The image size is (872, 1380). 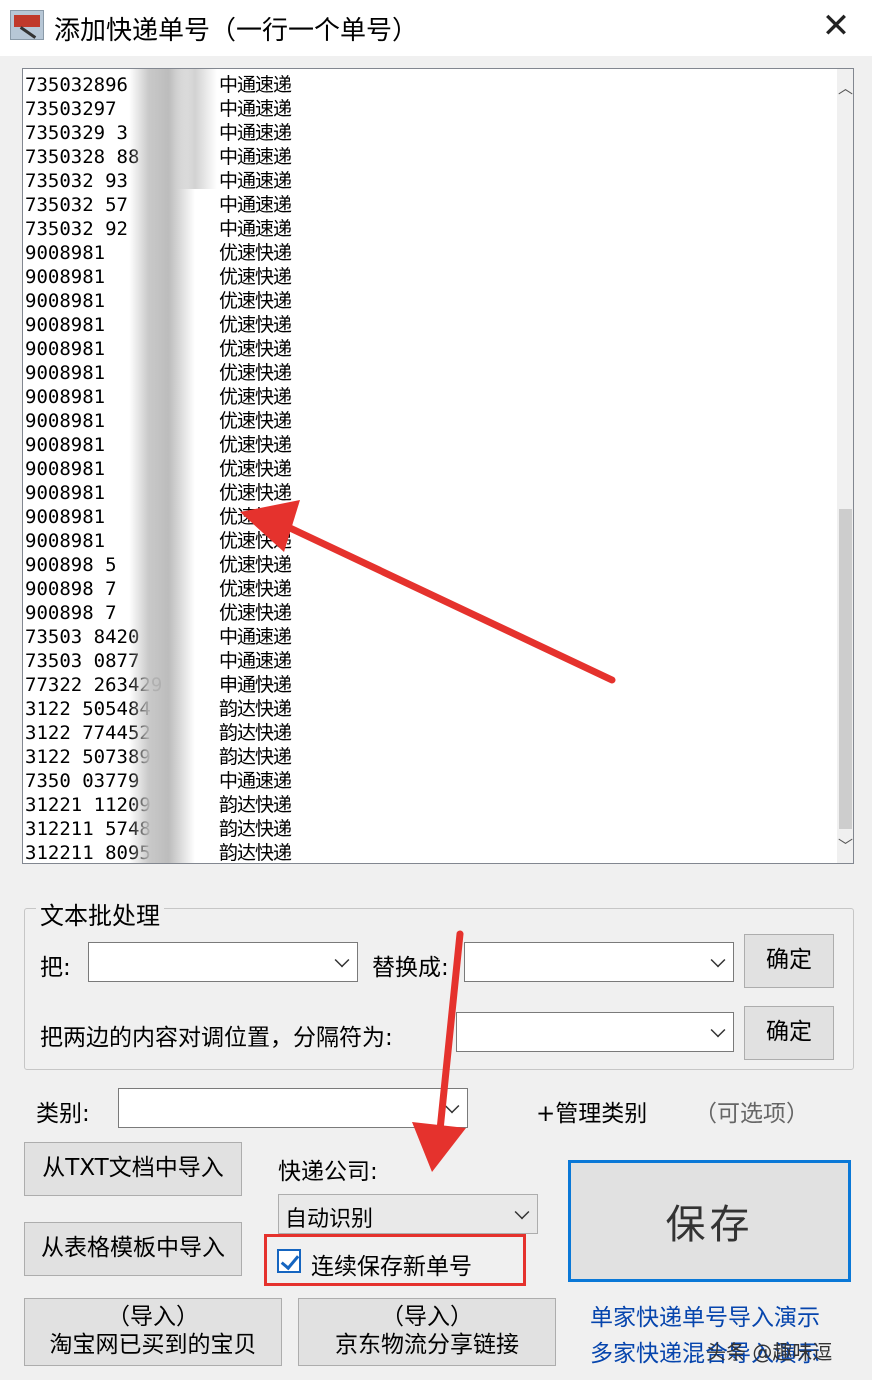 I want to click on swap-label: 把两边的内容对调位置，分隔符为:, so click(x=216, y=1038).